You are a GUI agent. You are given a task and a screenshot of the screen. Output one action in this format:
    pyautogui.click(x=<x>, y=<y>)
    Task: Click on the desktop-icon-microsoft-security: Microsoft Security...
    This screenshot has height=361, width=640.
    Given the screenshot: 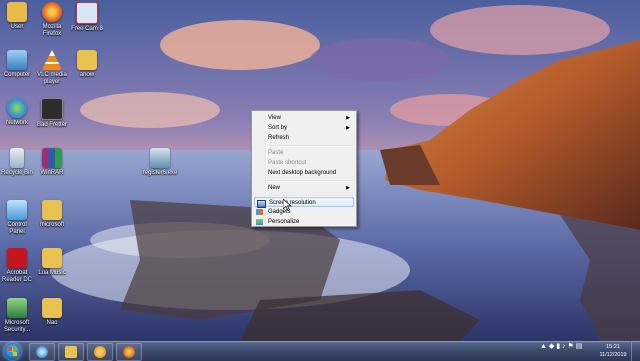 What is the action you would take?
    pyautogui.click(x=17, y=316)
    